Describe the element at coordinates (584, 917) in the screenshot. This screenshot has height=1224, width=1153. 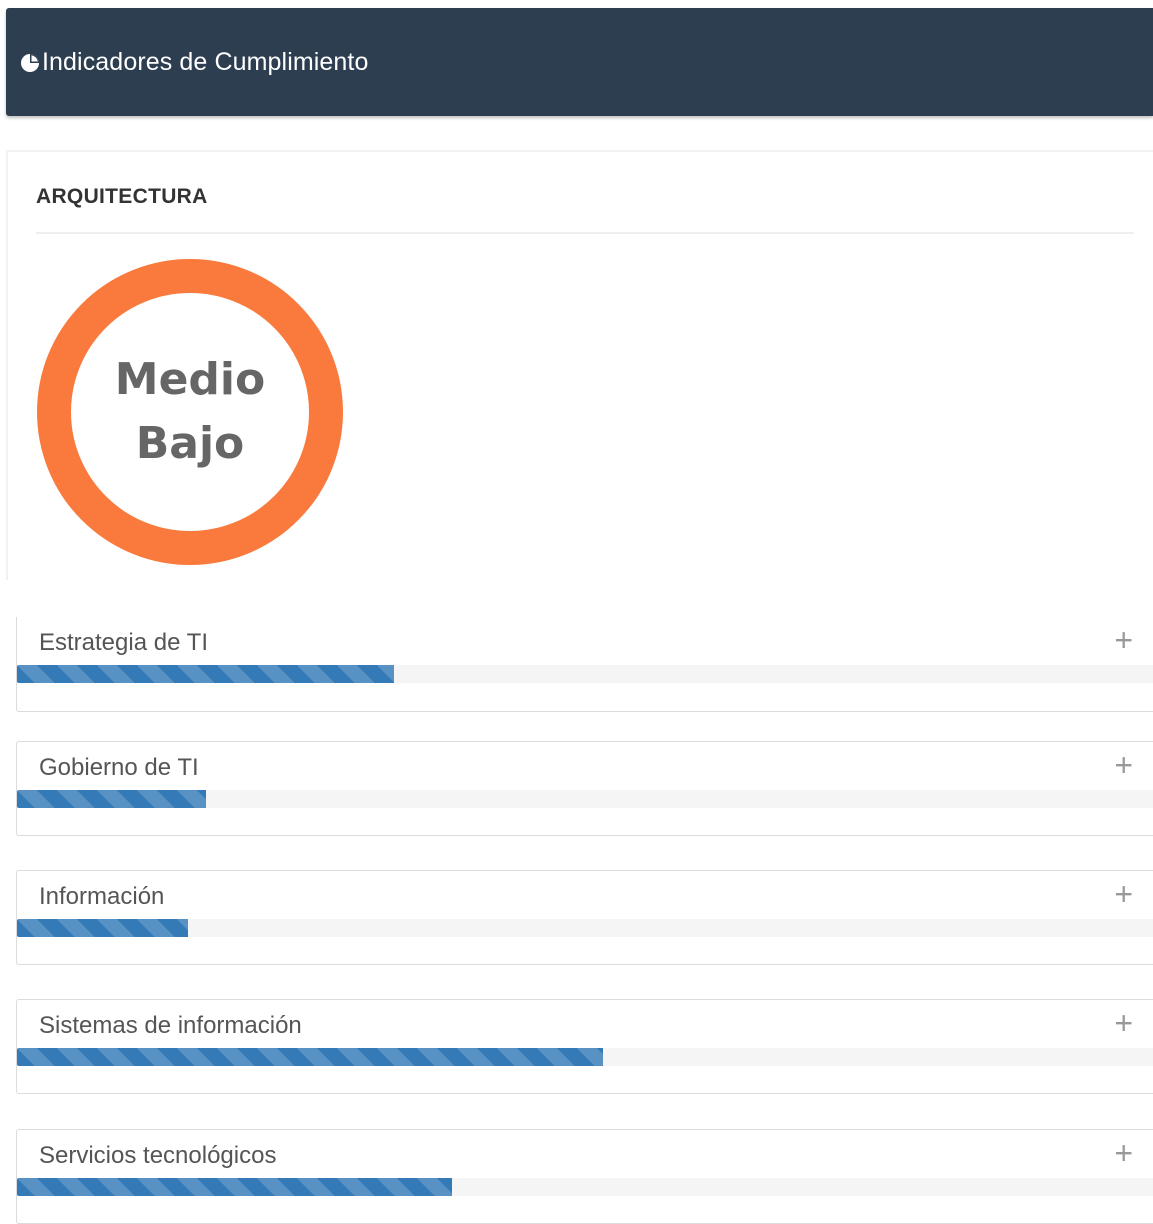
I see `indicator-item-informacion: Información +` at that location.